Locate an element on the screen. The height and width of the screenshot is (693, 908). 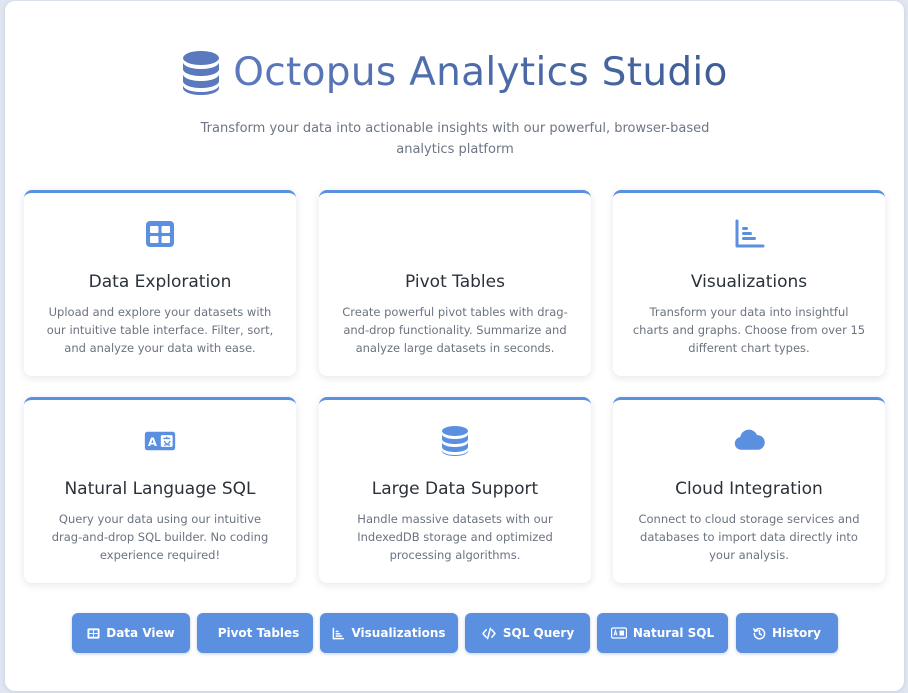
pivot-tables-button: Pivot Tables is located at coordinates (255, 633).